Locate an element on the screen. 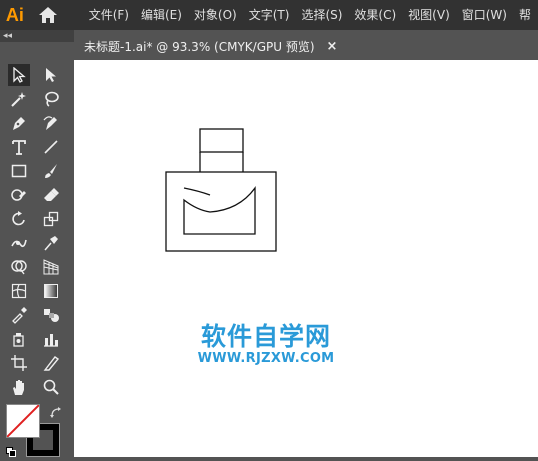 This screenshot has width=538, height=461. artboard-tool-icon is located at coordinates (19, 363).